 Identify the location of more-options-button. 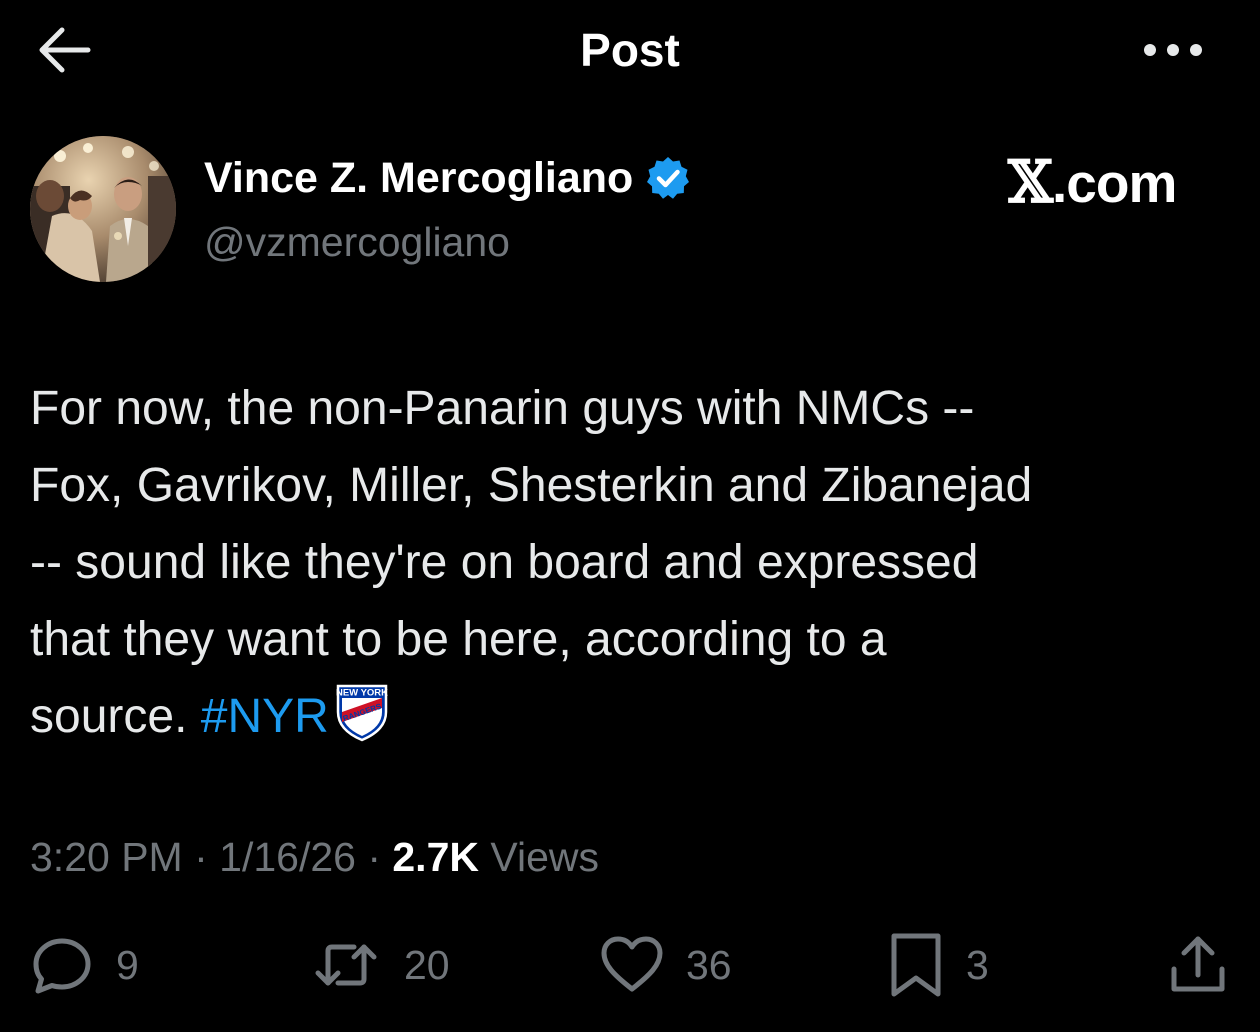
(1173, 50).